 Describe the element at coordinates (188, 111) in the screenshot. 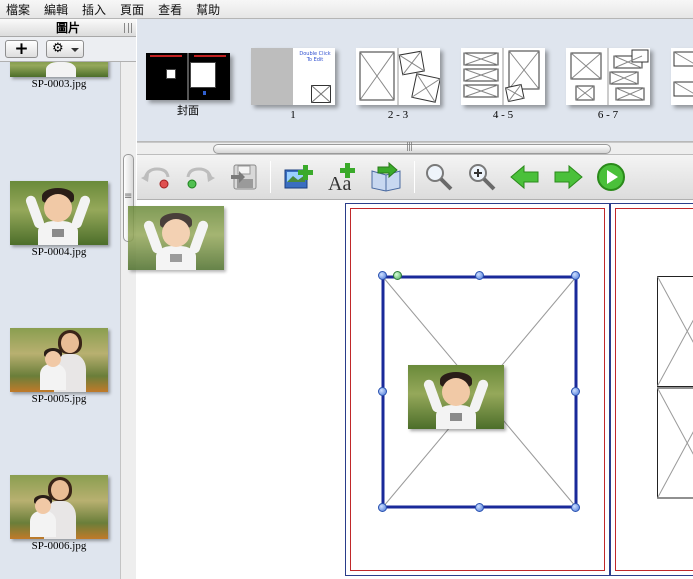

I see `page-label: 封面` at that location.